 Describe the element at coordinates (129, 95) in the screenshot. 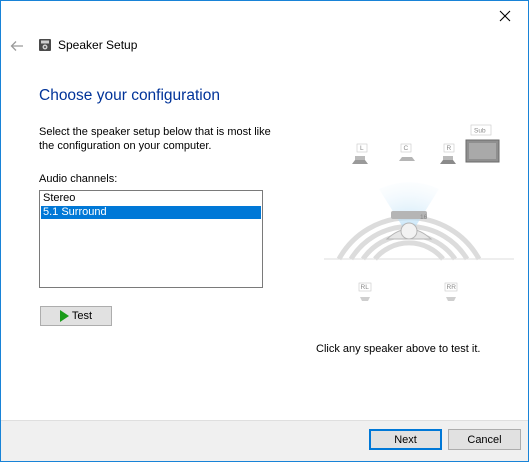

I see `page-heading: Choose your configuration` at that location.